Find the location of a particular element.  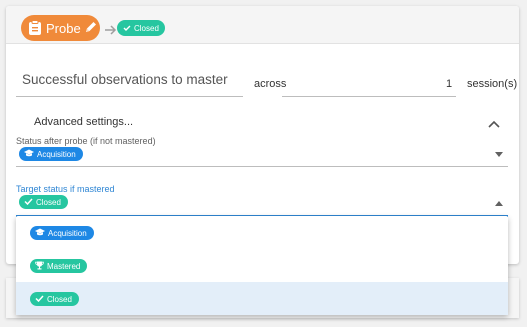

status-after-chip: Acquisition is located at coordinates (51, 154).